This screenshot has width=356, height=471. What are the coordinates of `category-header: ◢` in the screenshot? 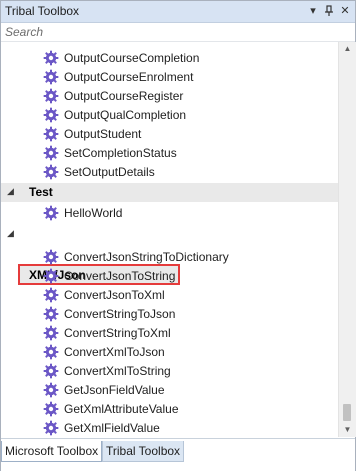 It's located at (169, 234).